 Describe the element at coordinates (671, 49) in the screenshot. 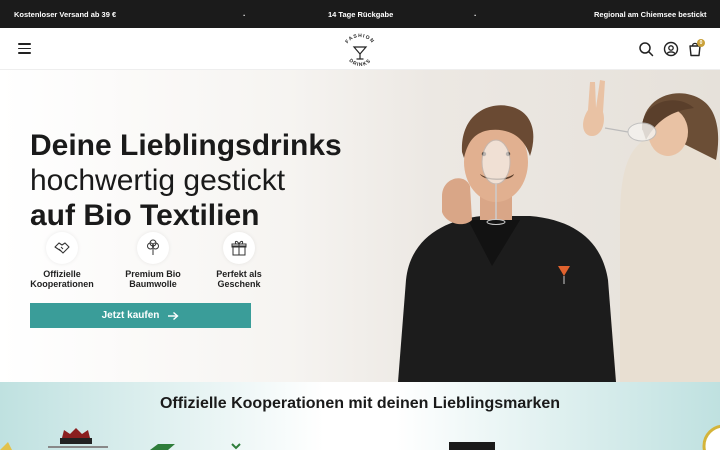

I see `account-icon` at that location.